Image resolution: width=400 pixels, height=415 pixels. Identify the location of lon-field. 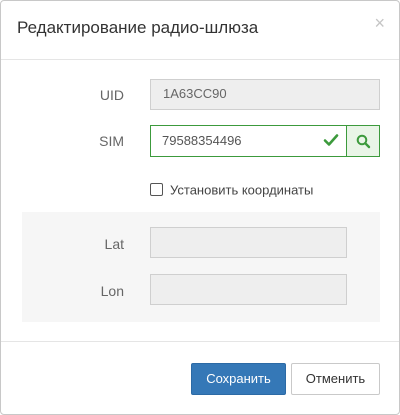
(248, 289).